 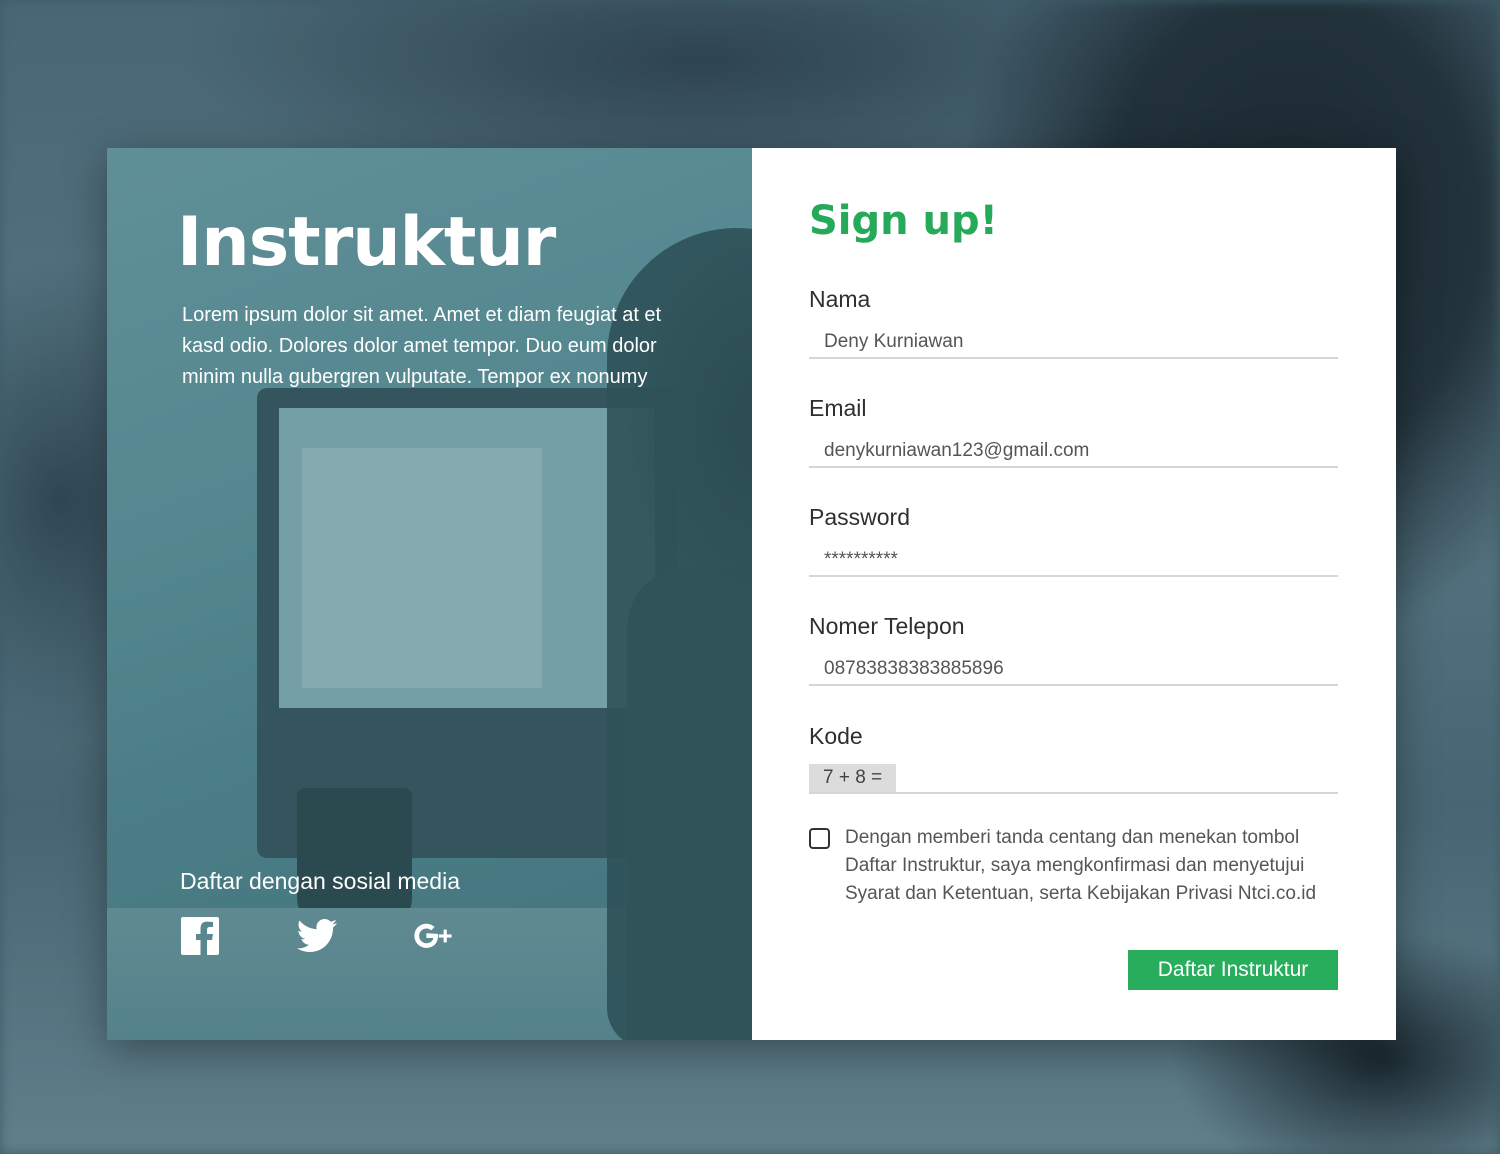 I want to click on agreement-checkbox, so click(x=819, y=838).